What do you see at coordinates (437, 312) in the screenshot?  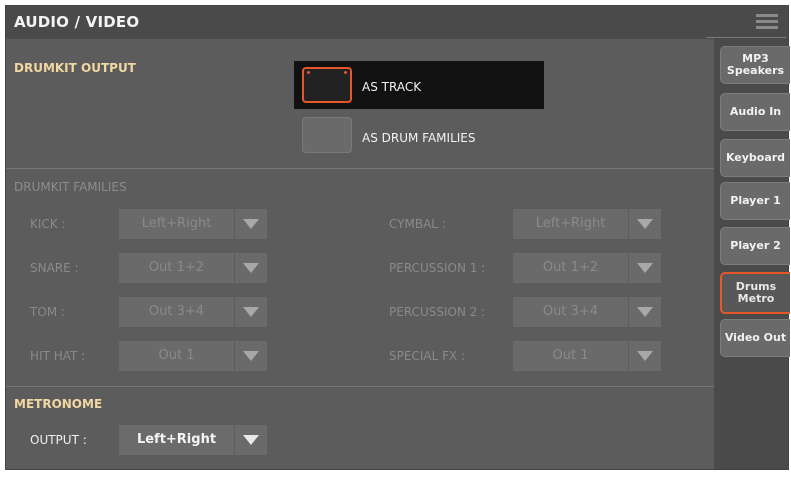 I see `percussion-2-label: PERCUSSION 2 :` at bounding box center [437, 312].